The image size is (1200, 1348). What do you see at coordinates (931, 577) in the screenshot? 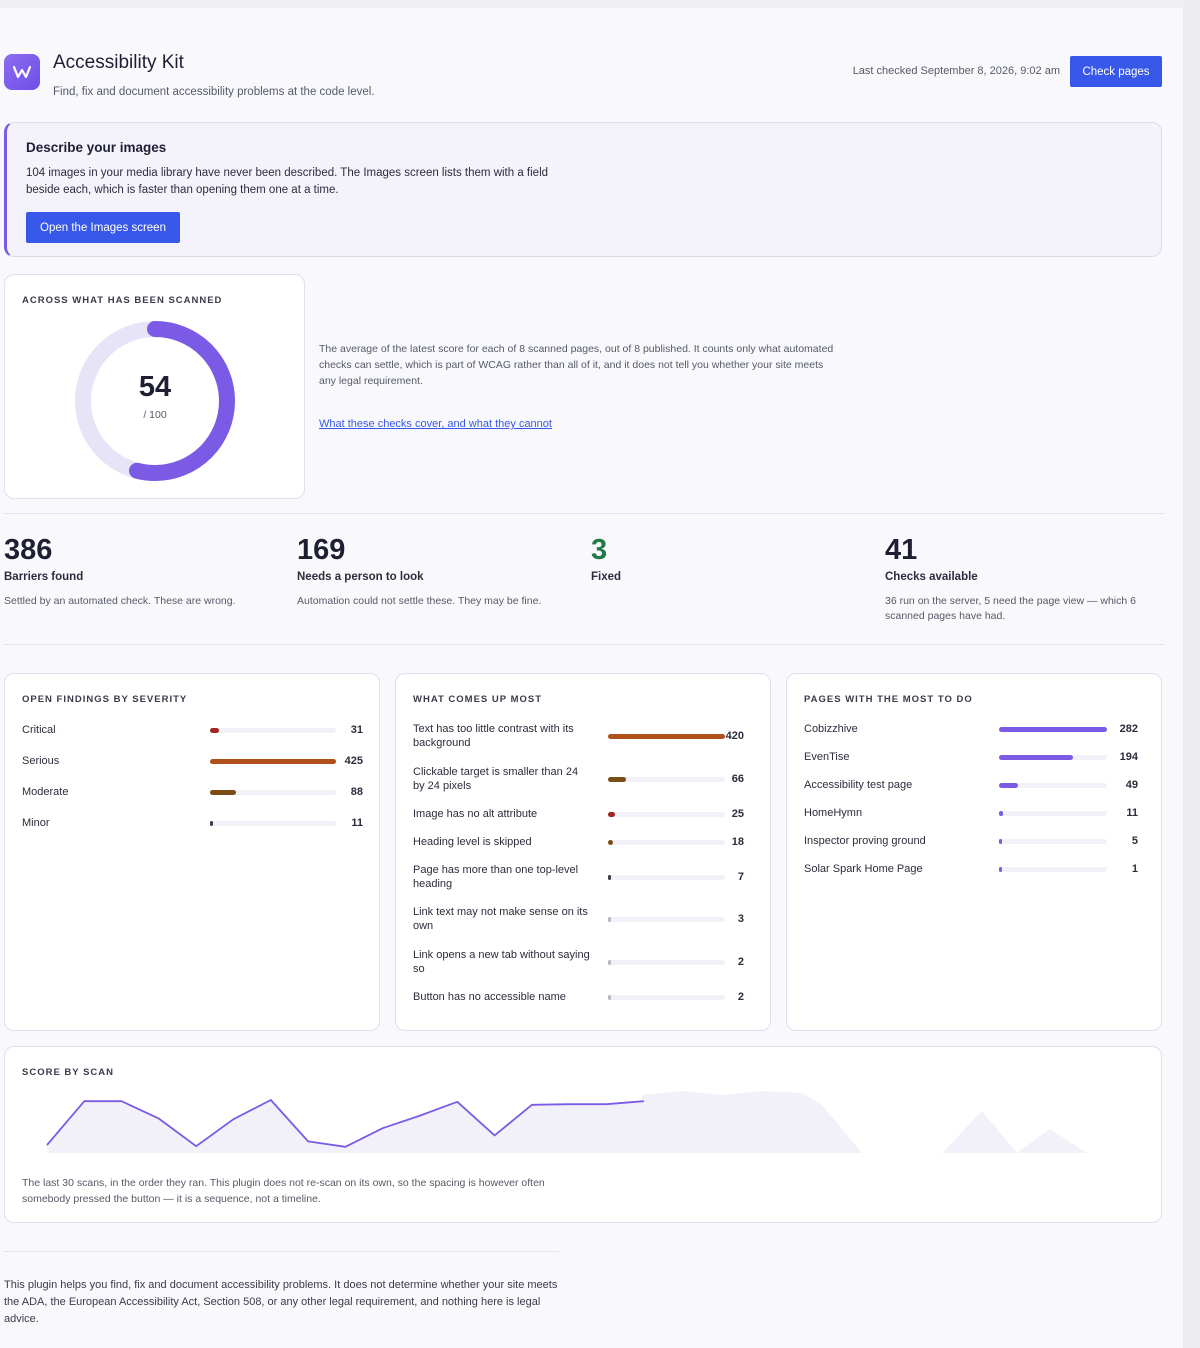
I see `stat-label: Checks available` at bounding box center [931, 577].